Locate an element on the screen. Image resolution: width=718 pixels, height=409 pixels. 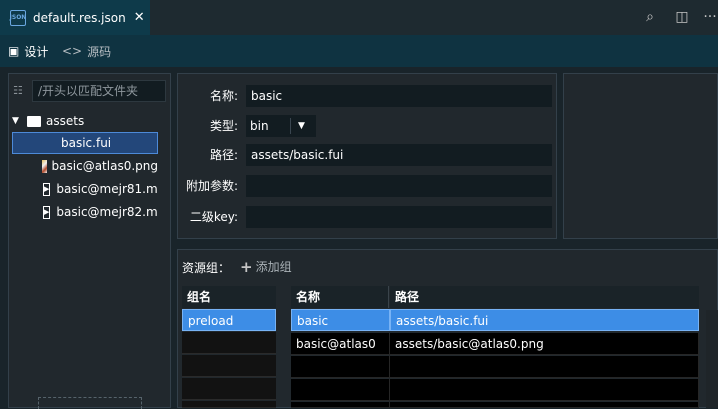
design-mode-button: ▣ 设计 is located at coordinates (28, 51).